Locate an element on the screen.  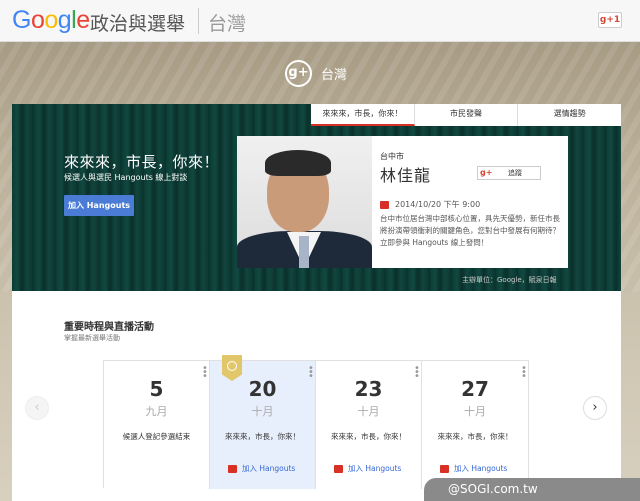
header-divider is located at coordinates (198, 21).